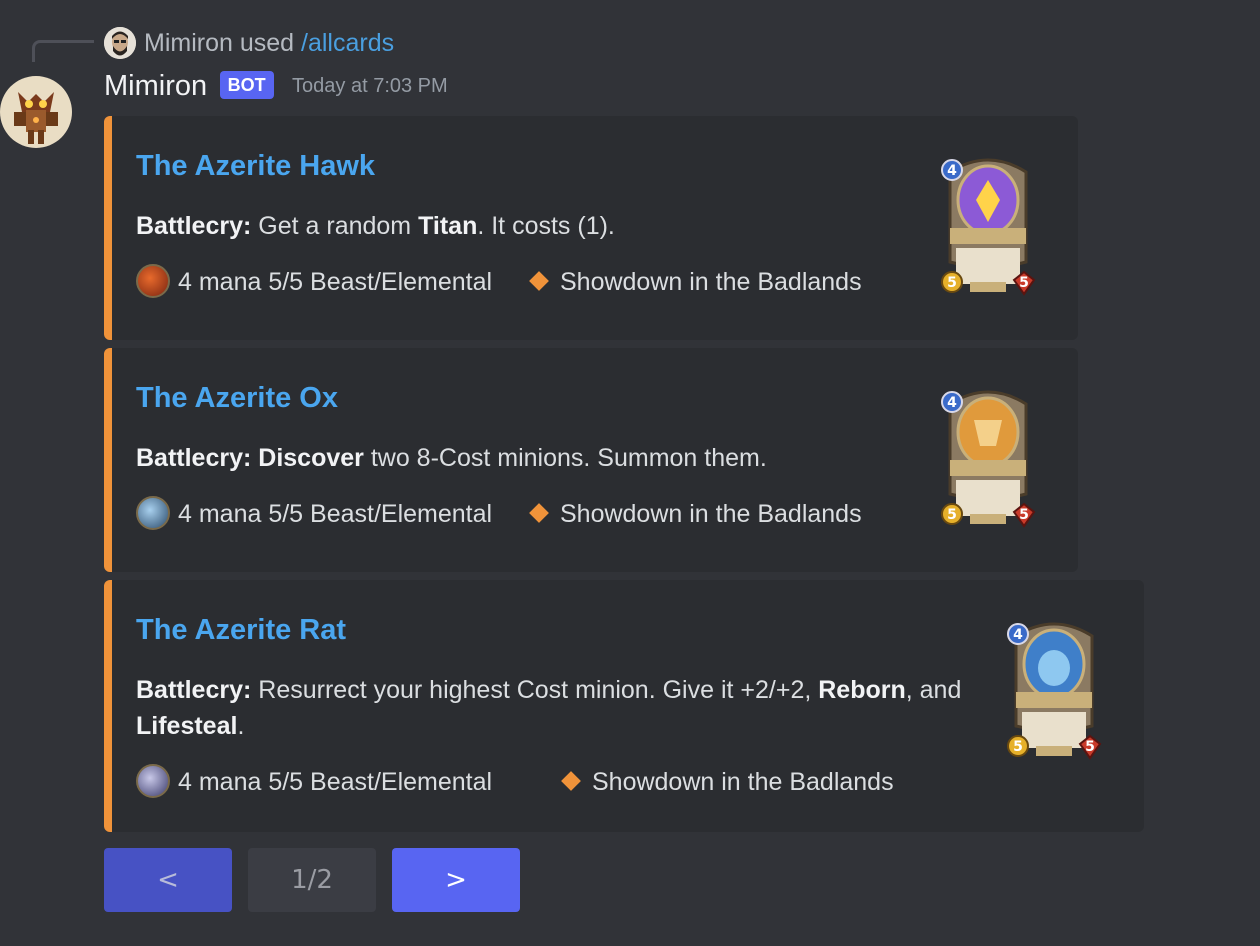  What do you see at coordinates (120, 43) in the screenshot?
I see `user-avatar` at bounding box center [120, 43].